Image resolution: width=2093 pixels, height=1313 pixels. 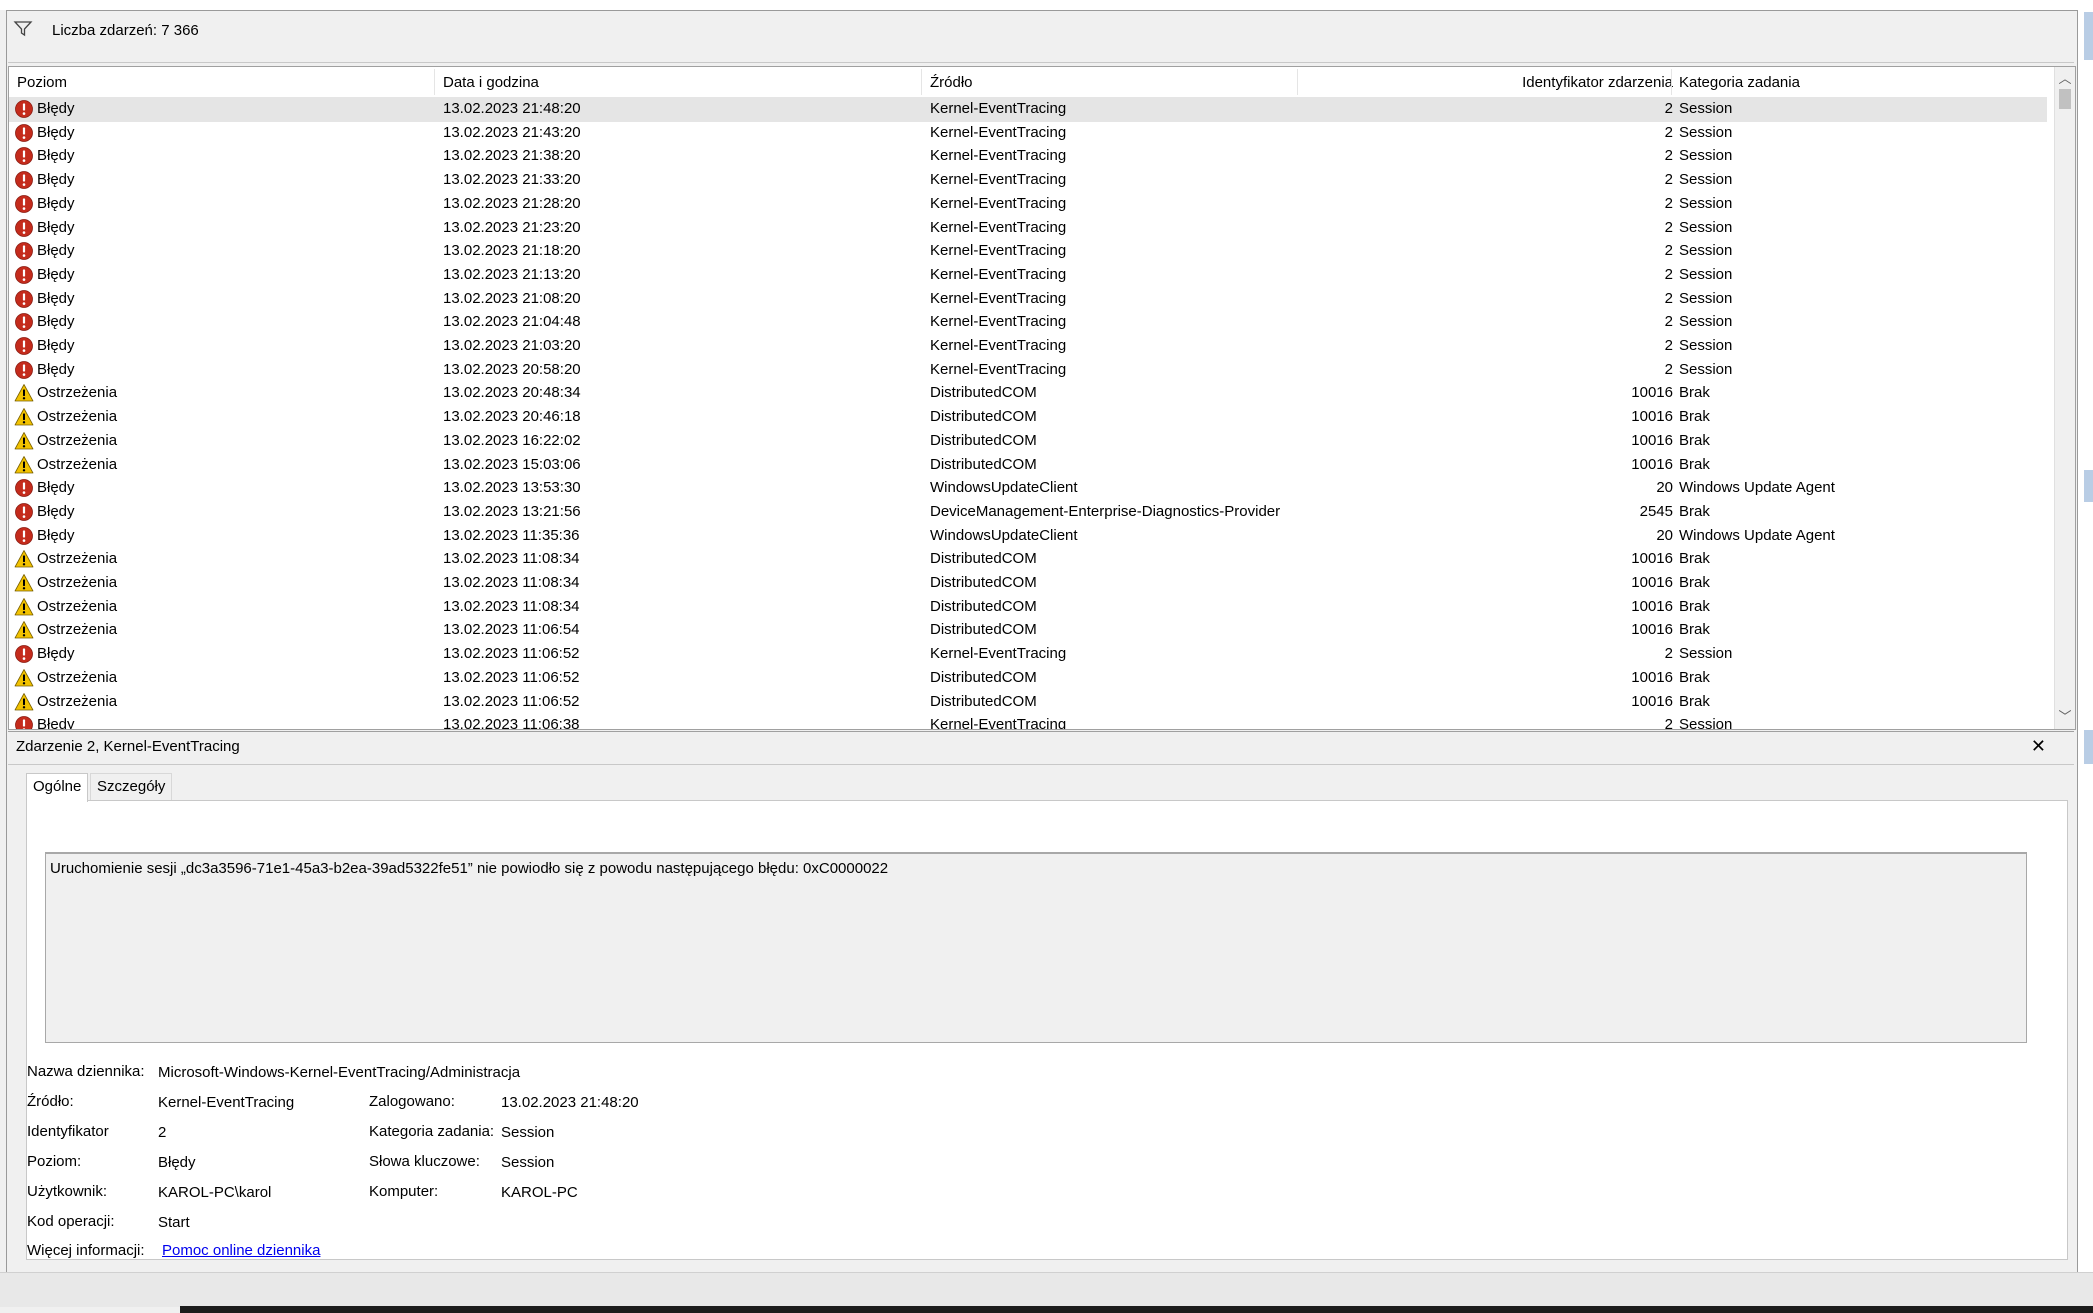 I want to click on column-header-datetime: Data i godzina, so click(x=491, y=82).